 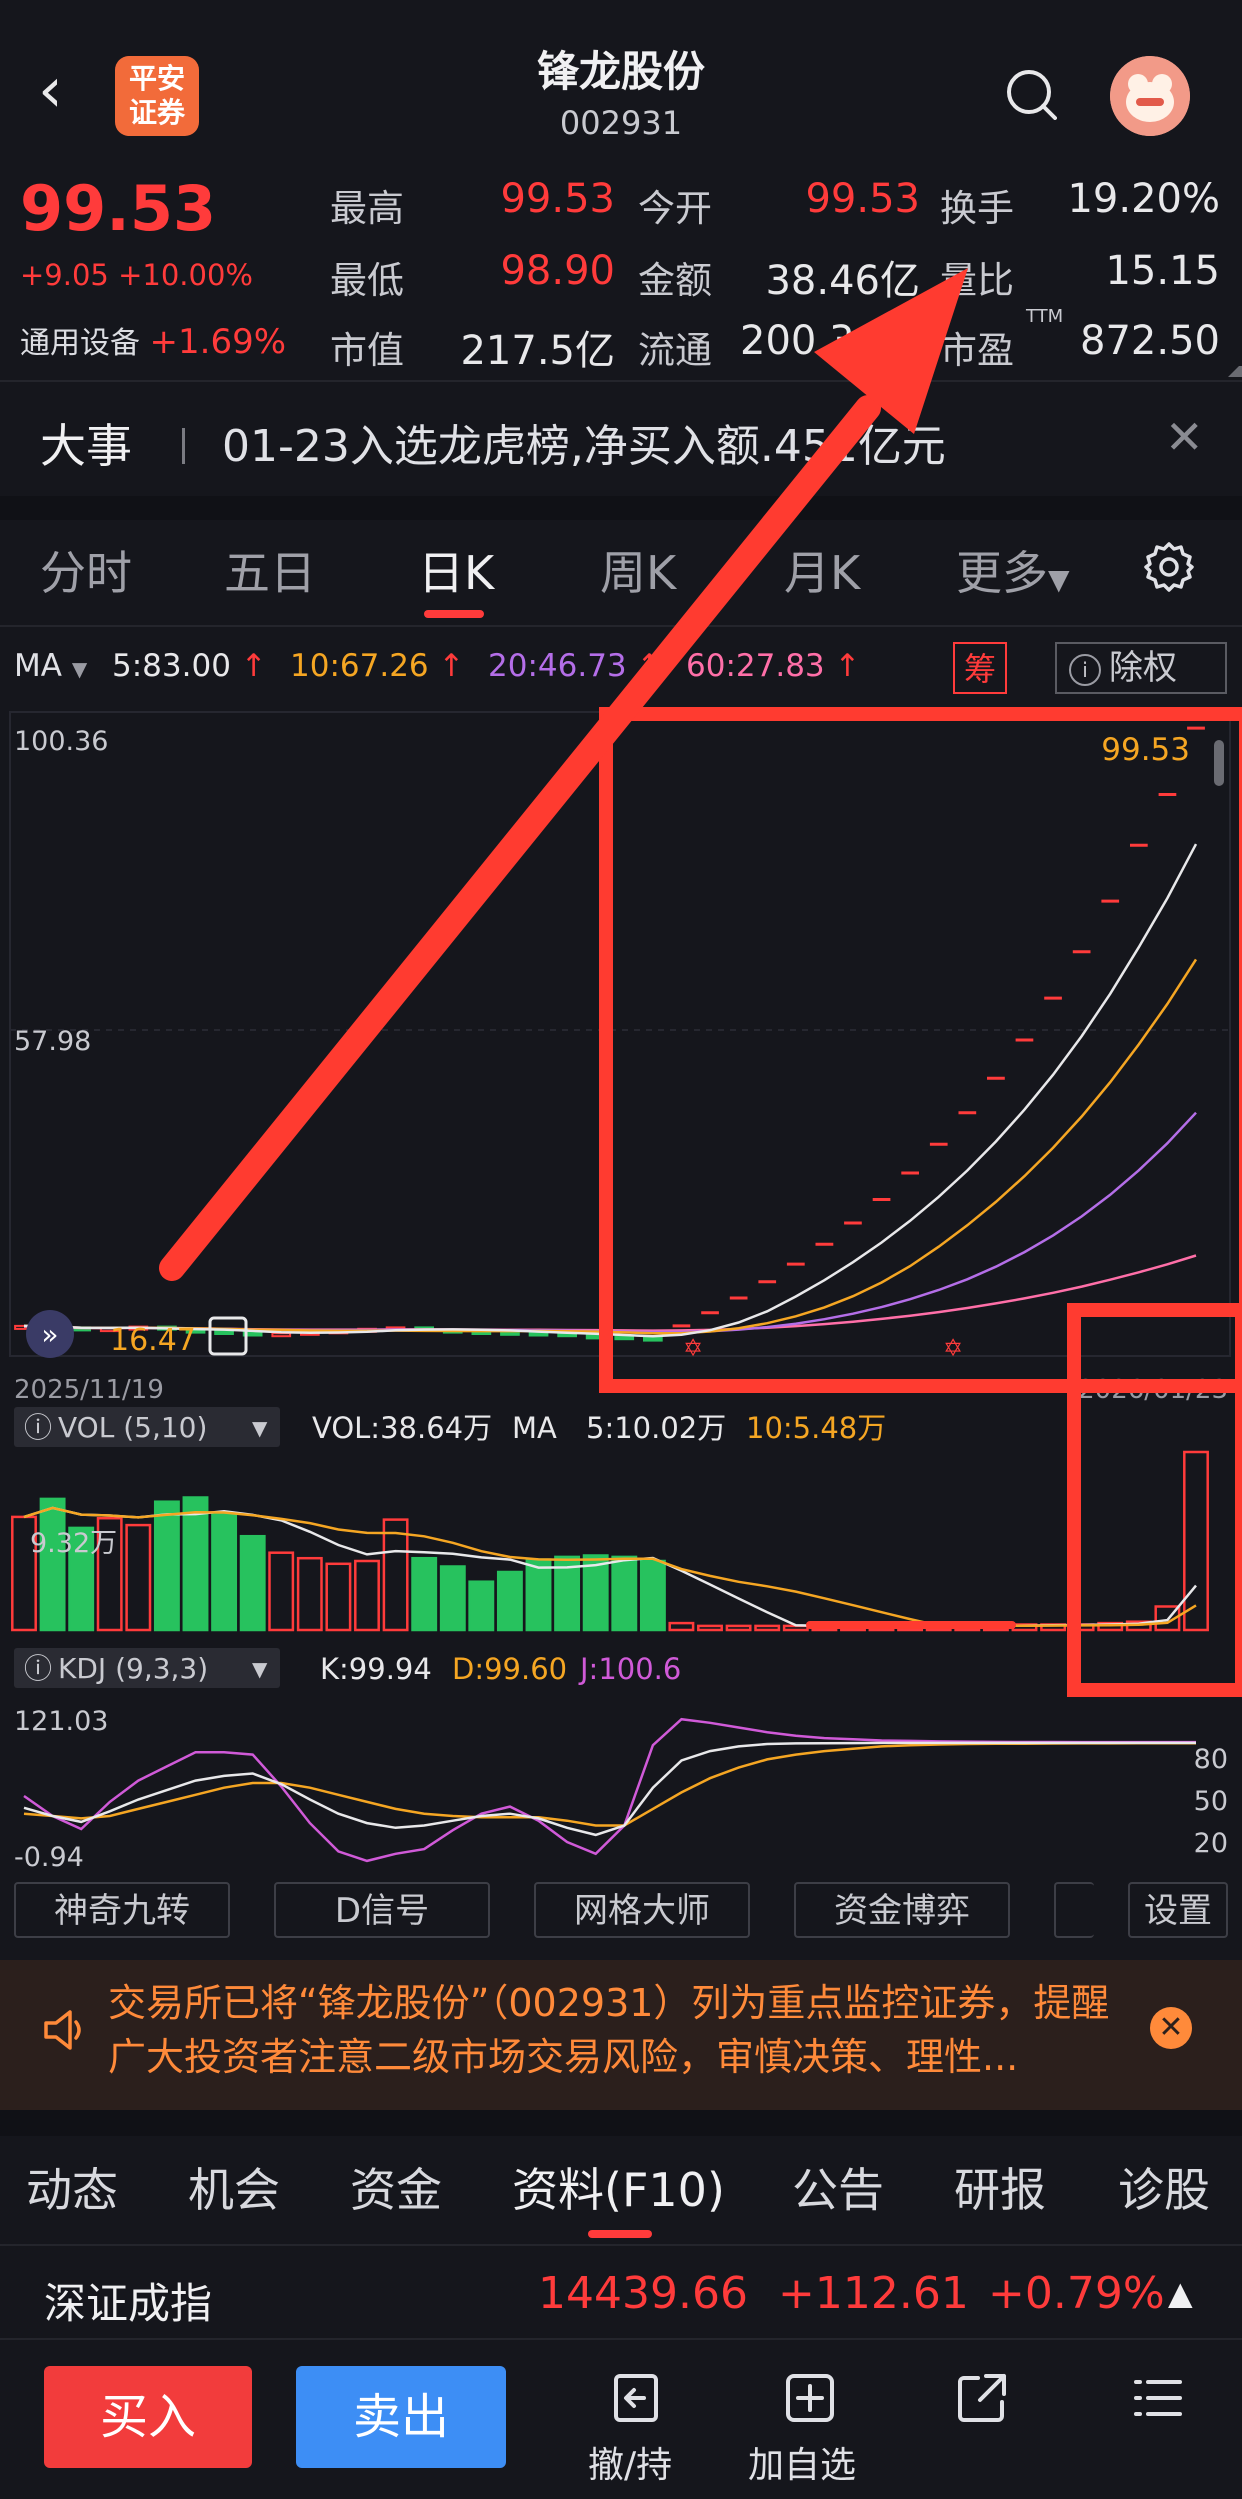 What do you see at coordinates (557, 199) in the screenshot?
I see `quote-value-high: 99.53` at bounding box center [557, 199].